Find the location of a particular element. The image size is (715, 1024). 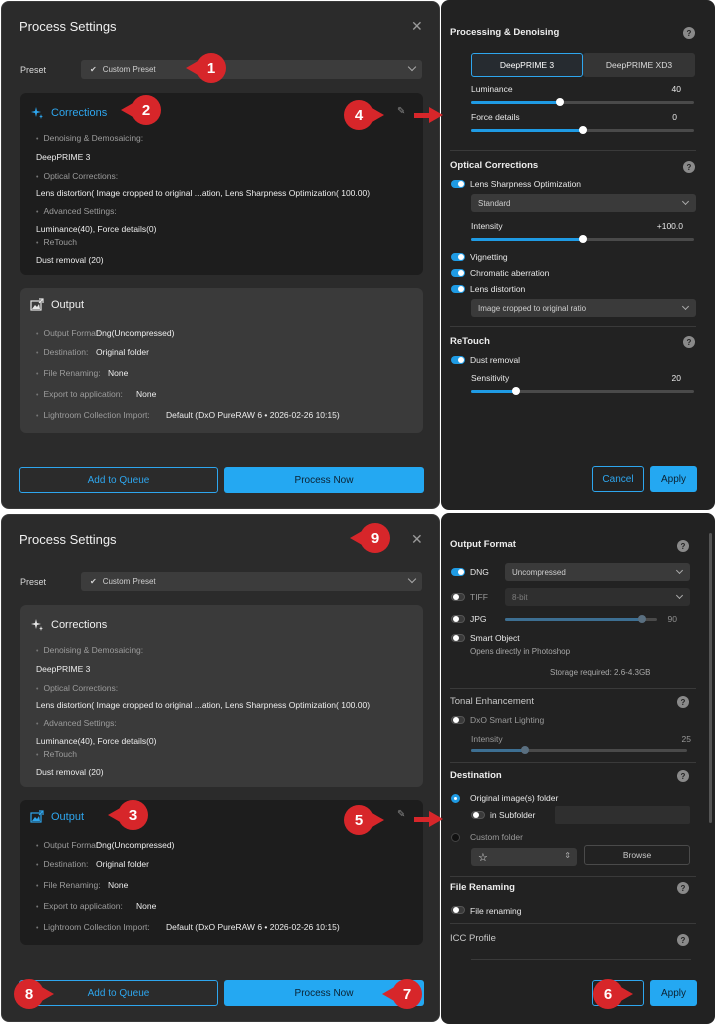

retouch-value: Dust removal (20) is located at coordinates (70, 260).